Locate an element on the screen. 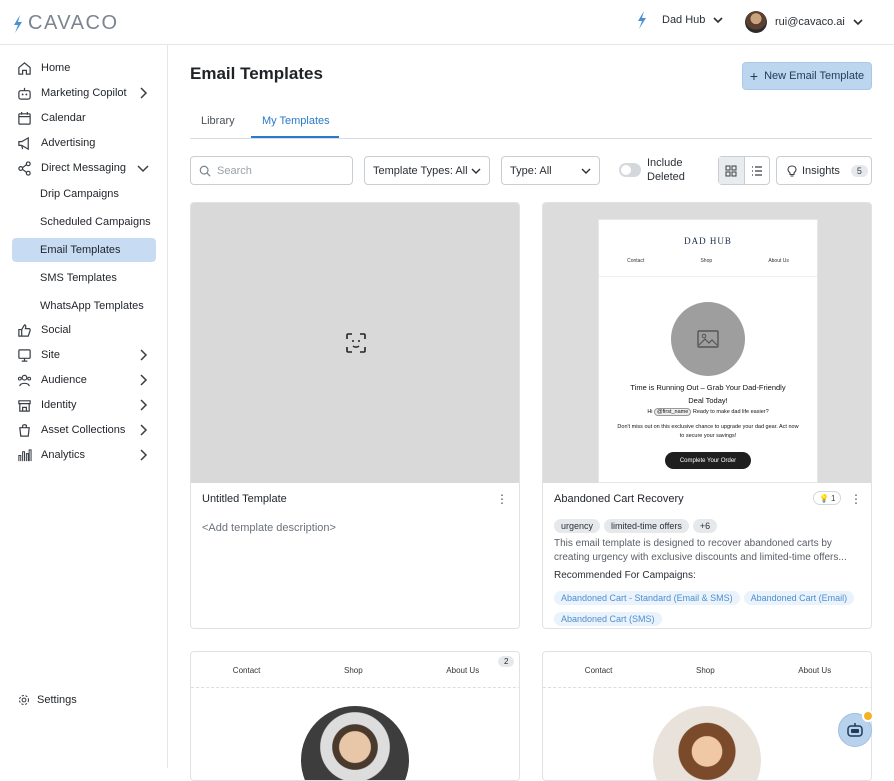 The image size is (894, 781). workspace-name: Dad Hub is located at coordinates (684, 20).